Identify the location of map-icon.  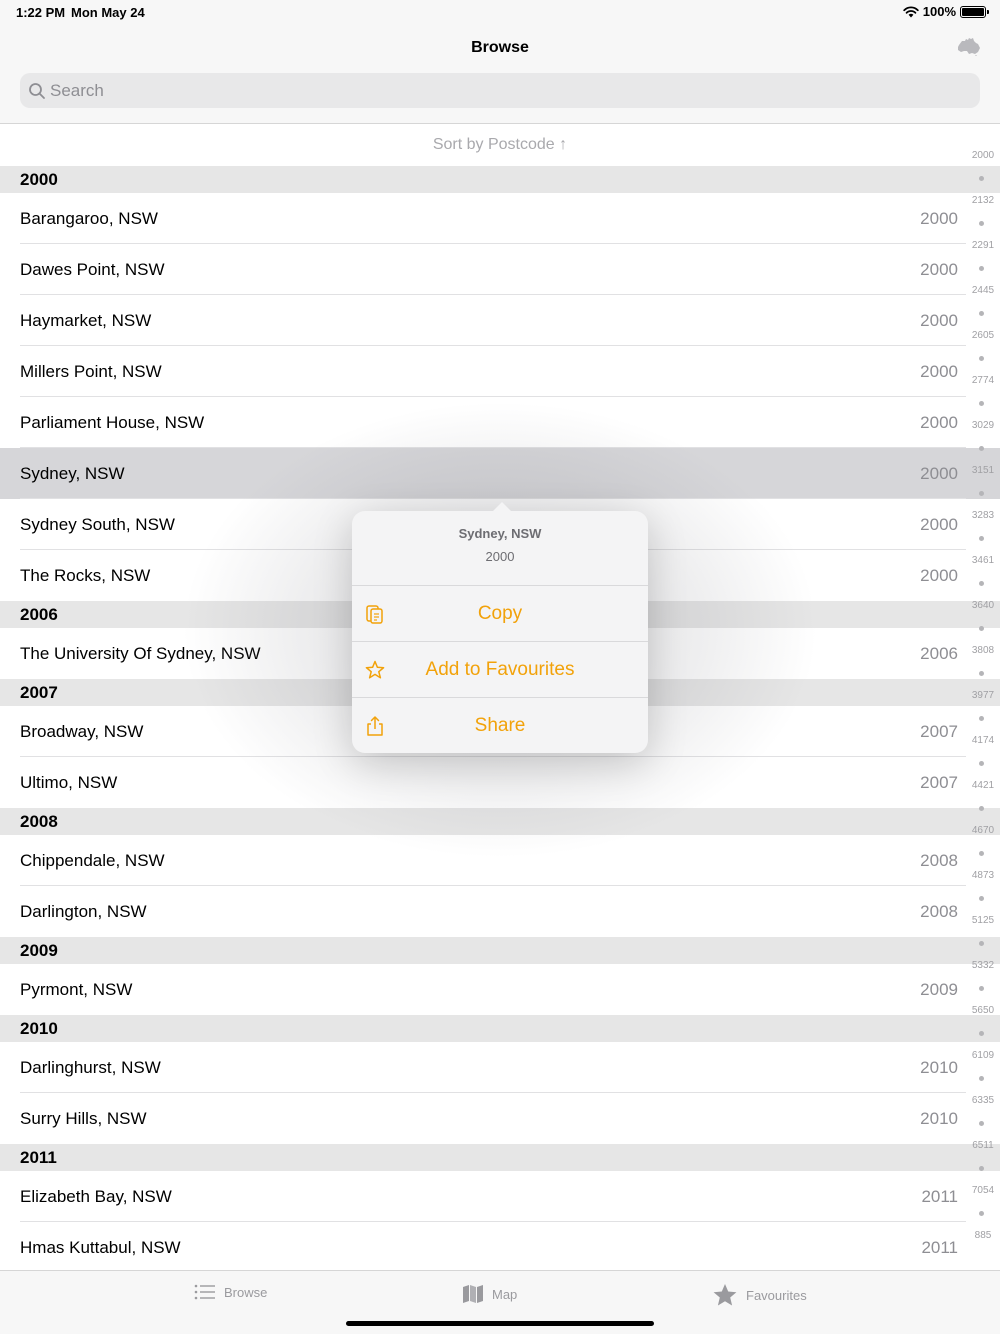
(473, 1294).